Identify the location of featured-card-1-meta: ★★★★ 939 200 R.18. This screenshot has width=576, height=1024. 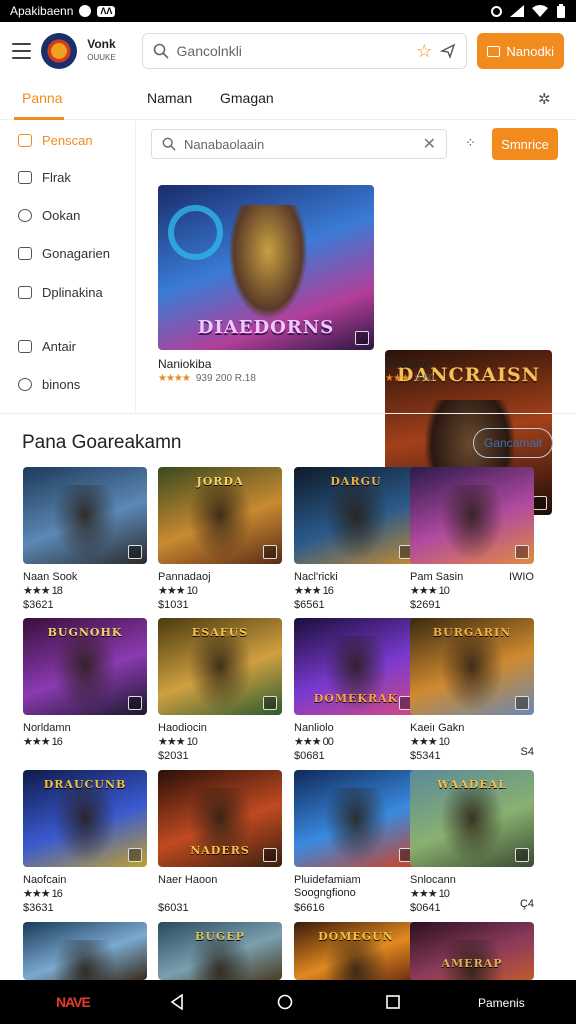
(207, 378).